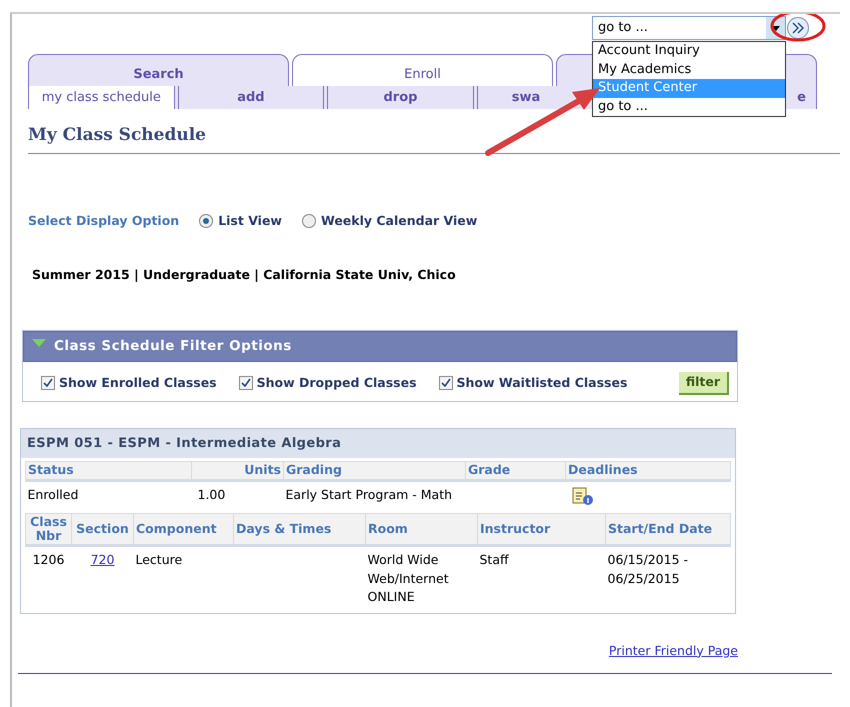  What do you see at coordinates (583, 496) in the screenshot?
I see `calendar-info-icon` at bounding box center [583, 496].